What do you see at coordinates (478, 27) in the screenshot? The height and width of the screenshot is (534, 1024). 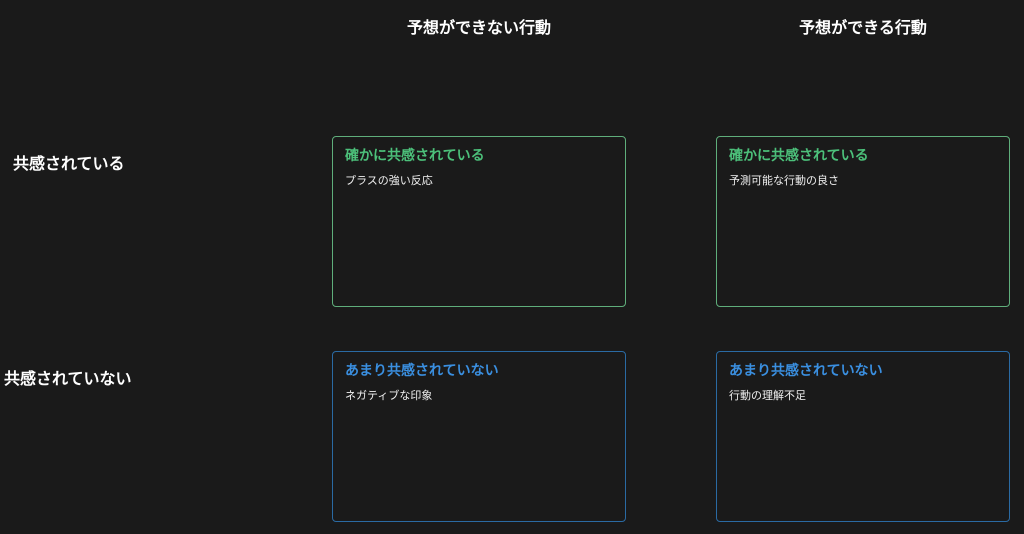 I see `column-header-unpredictable: 予想ができない行動` at bounding box center [478, 27].